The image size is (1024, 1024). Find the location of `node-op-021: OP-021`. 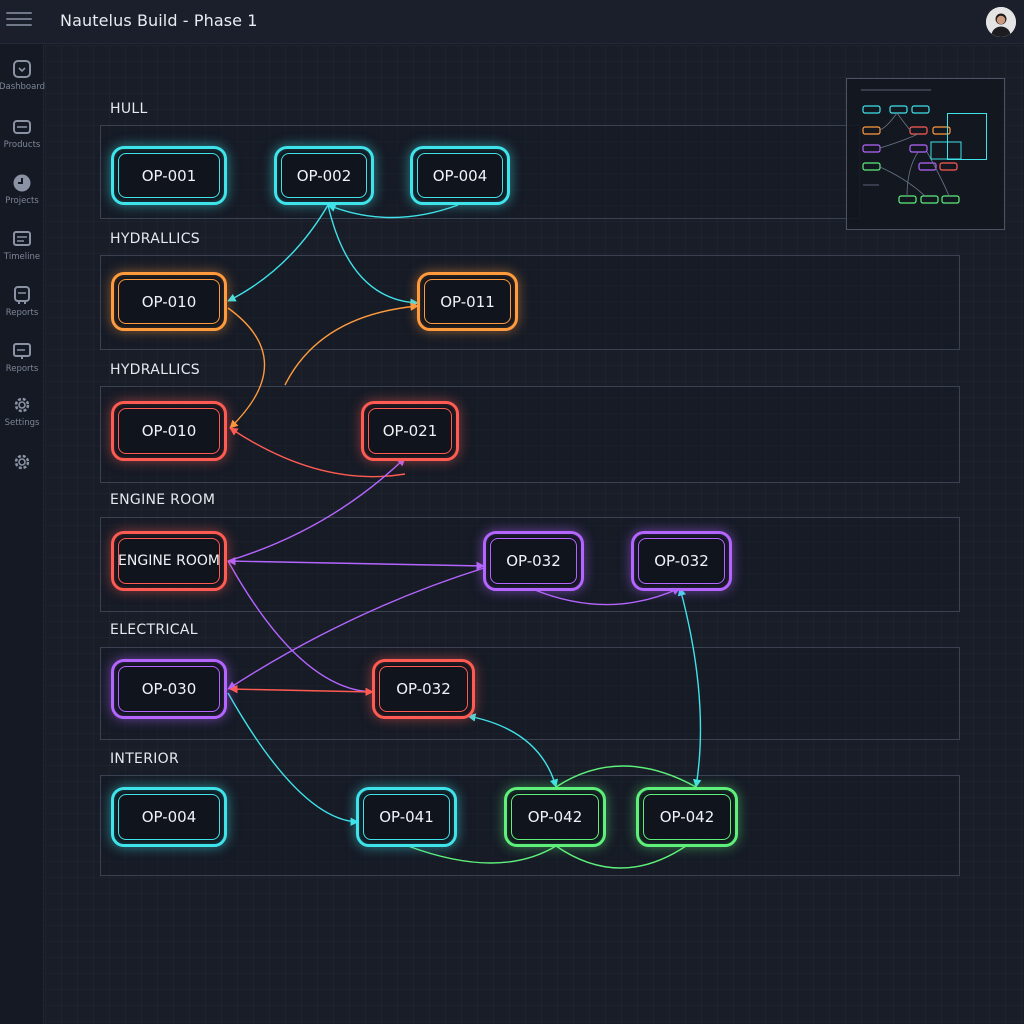

node-op-021: OP-021 is located at coordinates (410, 431).